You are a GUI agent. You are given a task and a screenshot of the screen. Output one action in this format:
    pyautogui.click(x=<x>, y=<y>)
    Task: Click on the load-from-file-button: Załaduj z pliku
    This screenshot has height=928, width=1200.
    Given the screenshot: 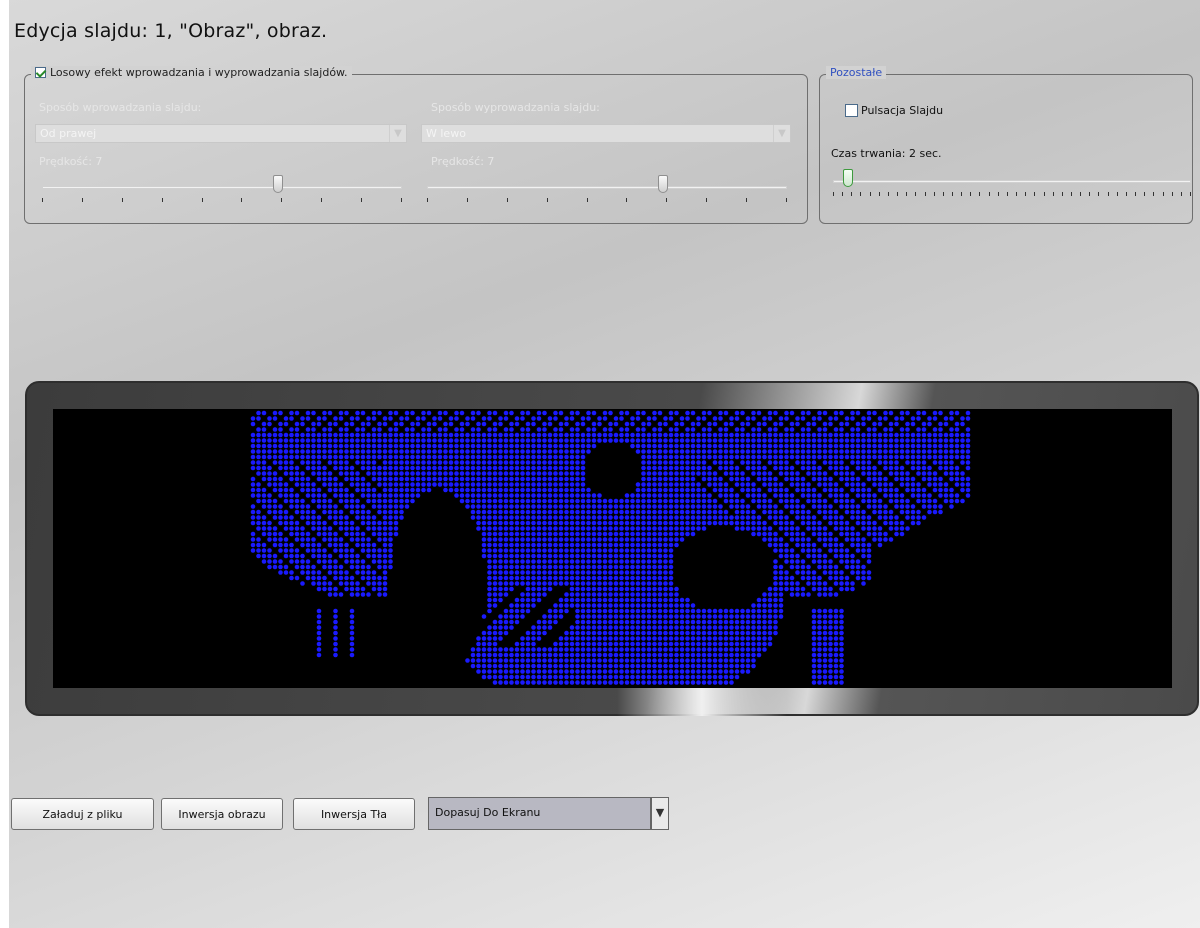 What is the action you would take?
    pyautogui.click(x=82, y=814)
    